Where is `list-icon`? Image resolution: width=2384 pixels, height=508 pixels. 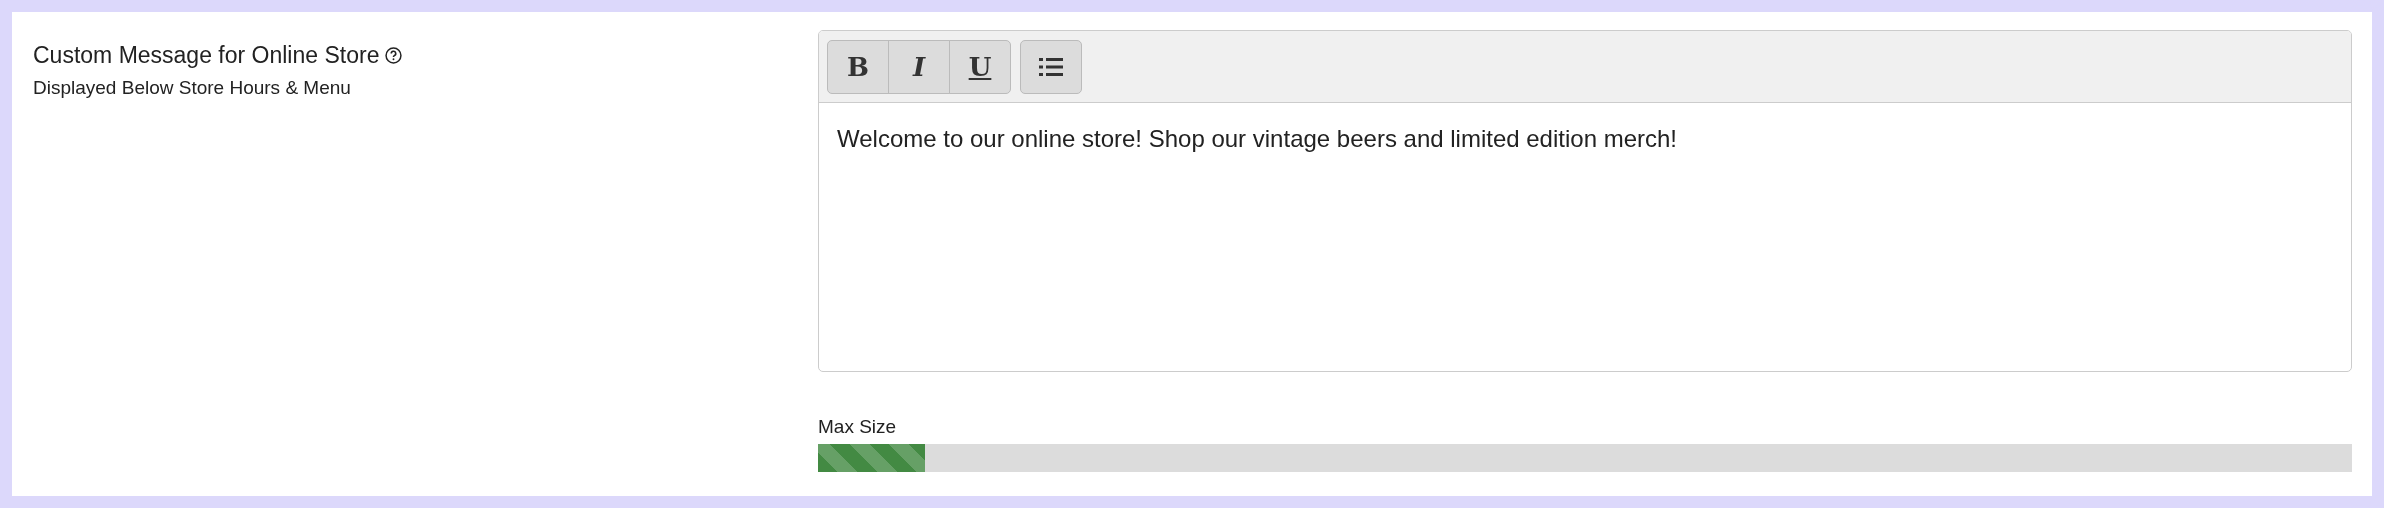 list-icon is located at coordinates (1051, 66).